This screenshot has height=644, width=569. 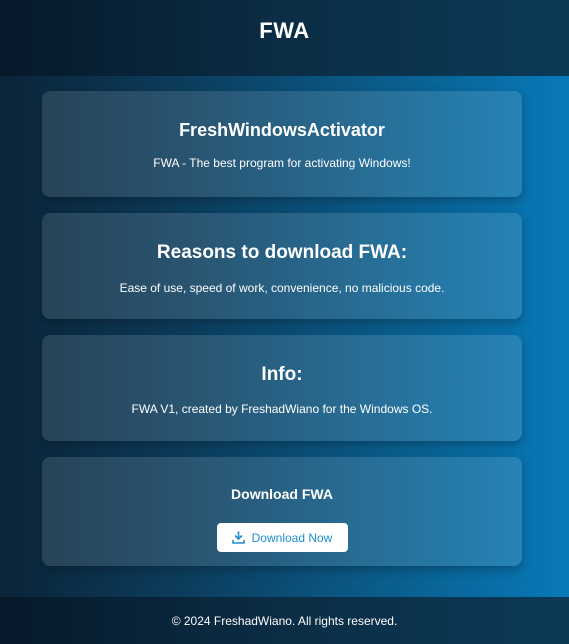 What do you see at coordinates (282, 252) in the screenshot?
I see `card-title: Reasons to download FWA:` at bounding box center [282, 252].